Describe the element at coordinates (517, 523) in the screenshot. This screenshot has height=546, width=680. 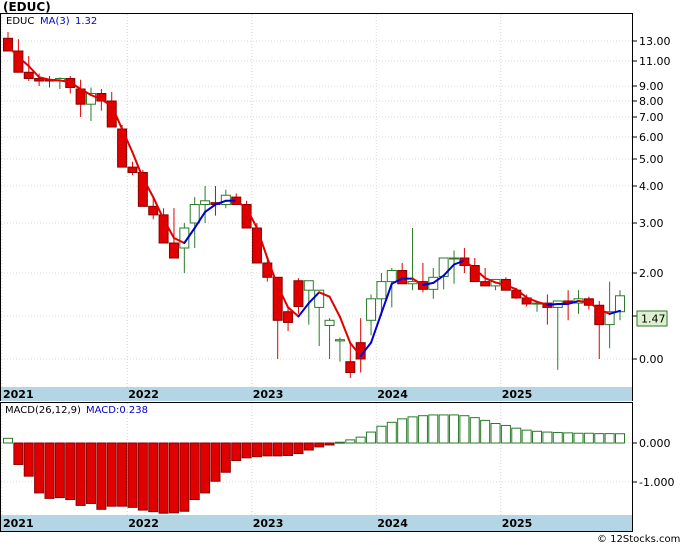
I see `macd-year-label: 2025` at that location.